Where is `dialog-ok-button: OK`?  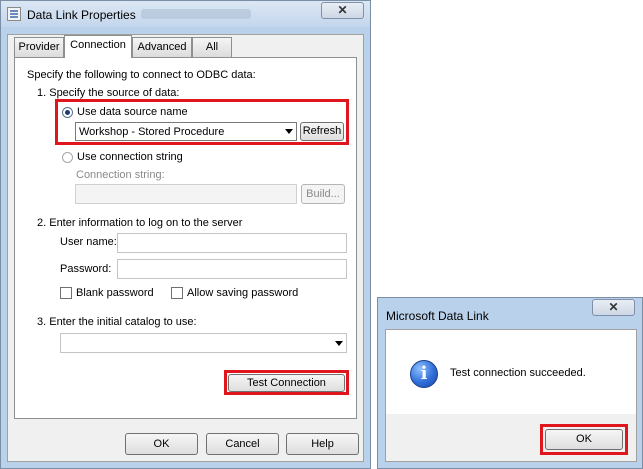 dialog-ok-button: OK is located at coordinates (584, 439).